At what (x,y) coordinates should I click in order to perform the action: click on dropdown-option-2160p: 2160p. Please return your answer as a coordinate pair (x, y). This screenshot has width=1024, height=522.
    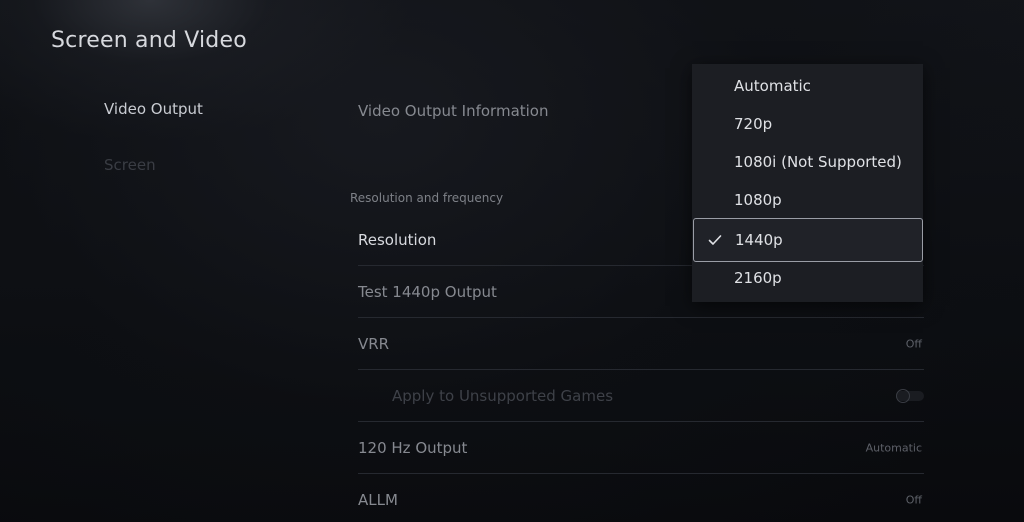
    Looking at the image, I should click on (807, 278).